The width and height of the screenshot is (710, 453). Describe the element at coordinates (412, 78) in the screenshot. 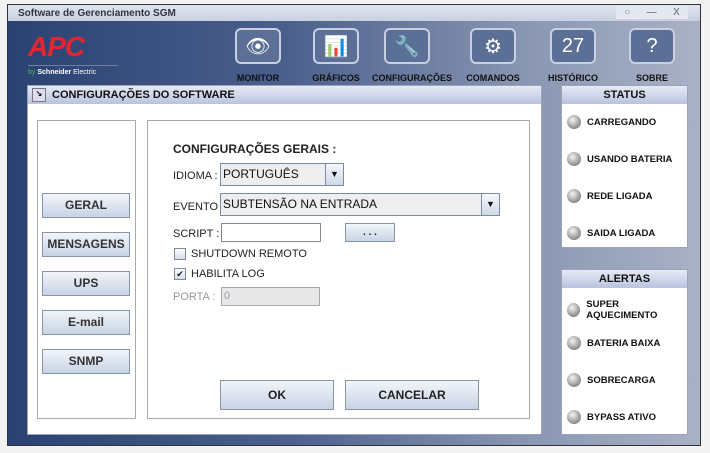

I see `toolbar-label: CONFIGURAÇÕES` at that location.